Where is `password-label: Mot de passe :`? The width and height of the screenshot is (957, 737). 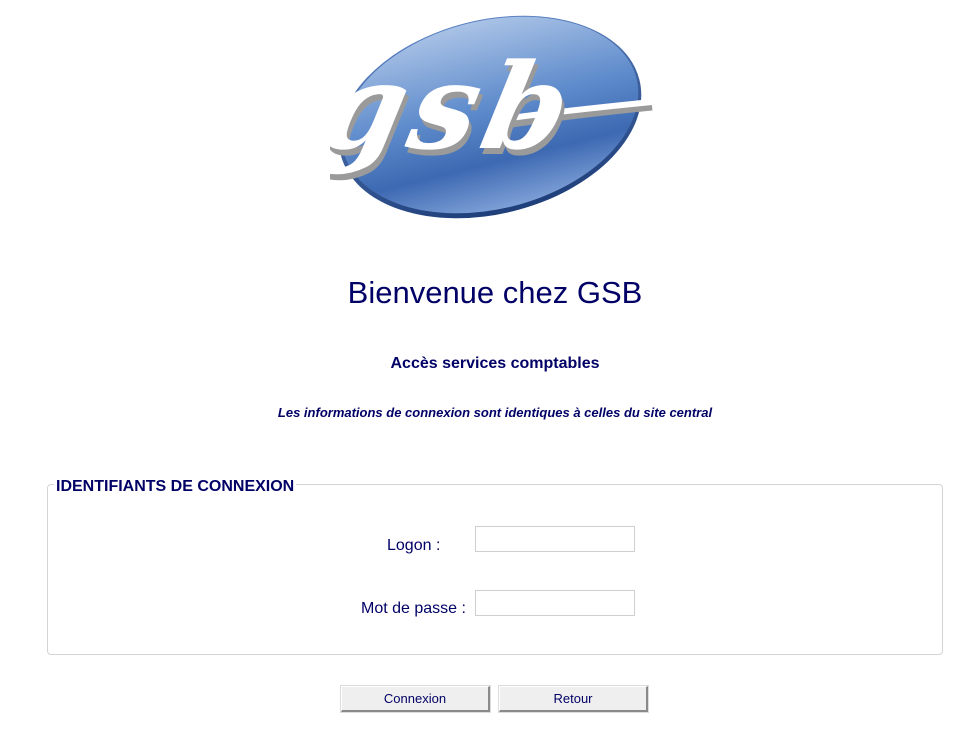
password-label: Mot de passe : is located at coordinates (413, 608).